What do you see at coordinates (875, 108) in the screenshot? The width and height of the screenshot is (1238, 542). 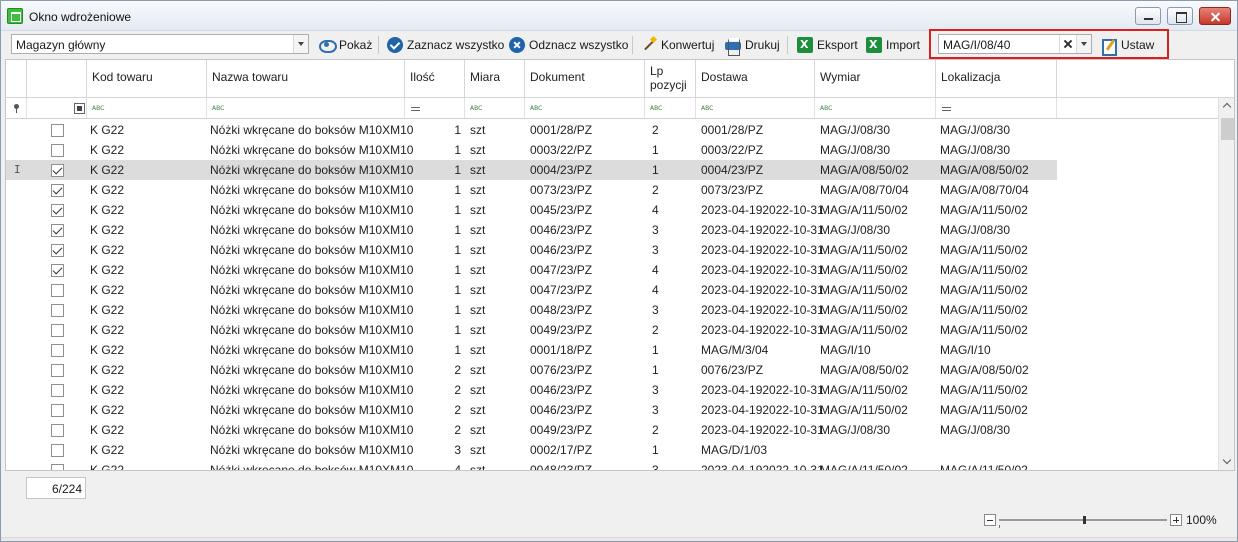 I see `filter-wymiar: ABC` at bounding box center [875, 108].